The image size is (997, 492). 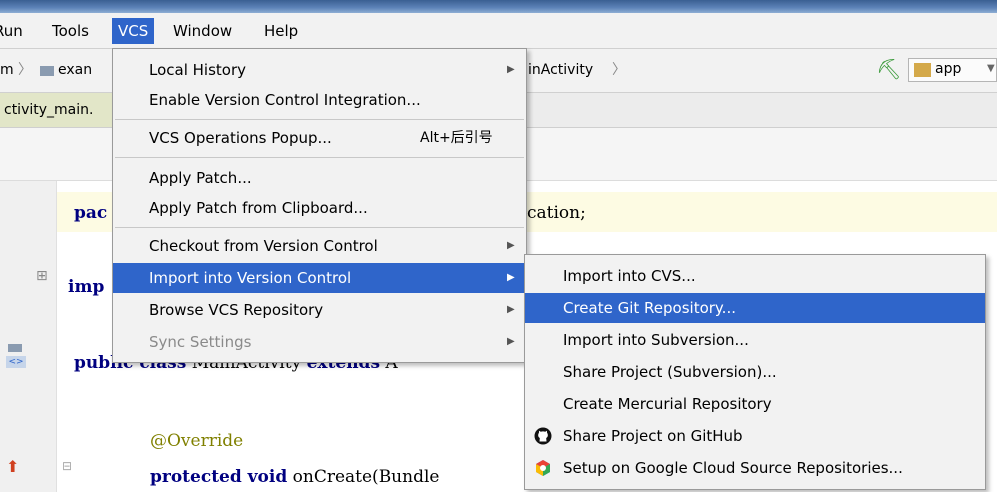 What do you see at coordinates (543, 468) in the screenshot?
I see `google-cloud-icon` at bounding box center [543, 468].